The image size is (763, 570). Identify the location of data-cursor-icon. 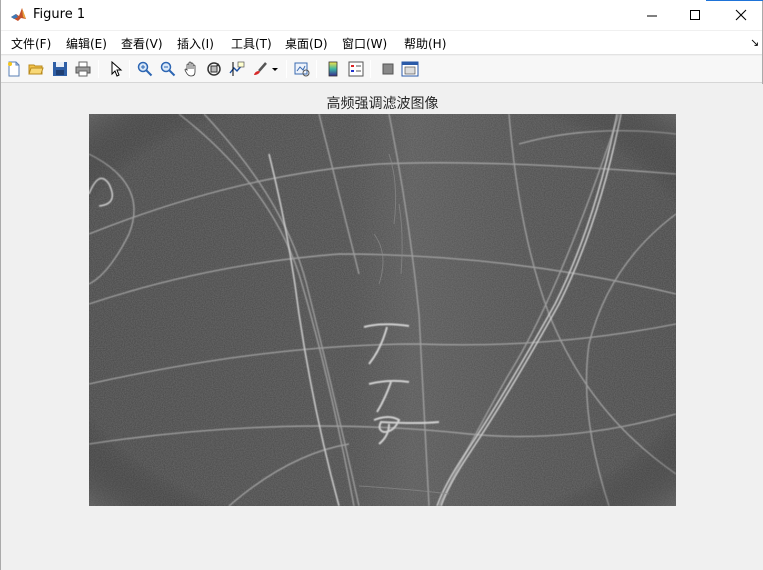
(237, 68).